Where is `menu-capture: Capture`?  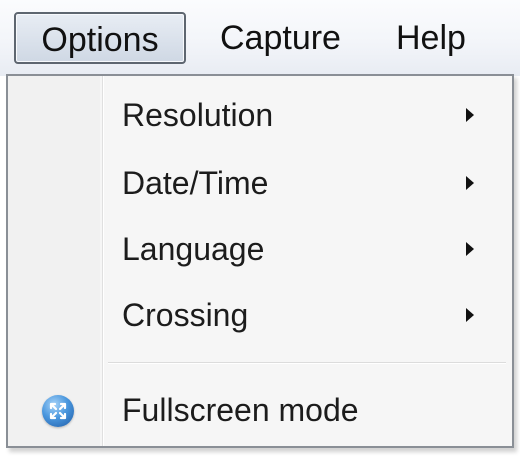 menu-capture: Capture is located at coordinates (280, 38).